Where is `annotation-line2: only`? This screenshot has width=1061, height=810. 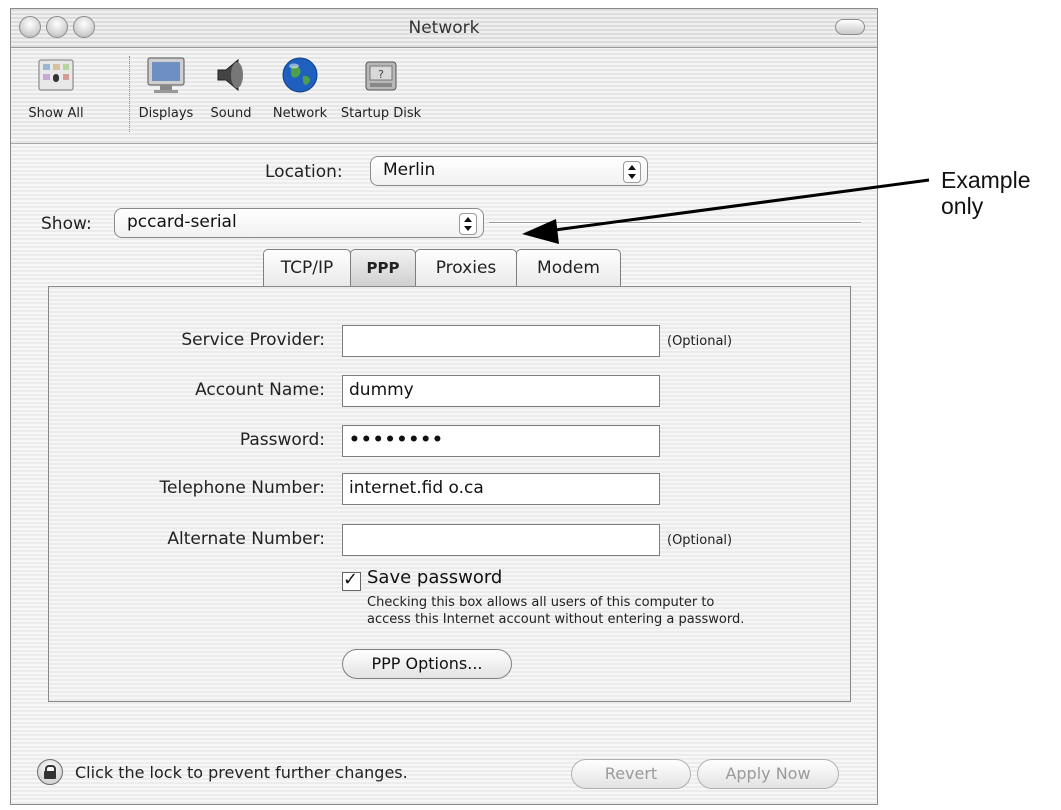
annotation-line2: only is located at coordinates (962, 206).